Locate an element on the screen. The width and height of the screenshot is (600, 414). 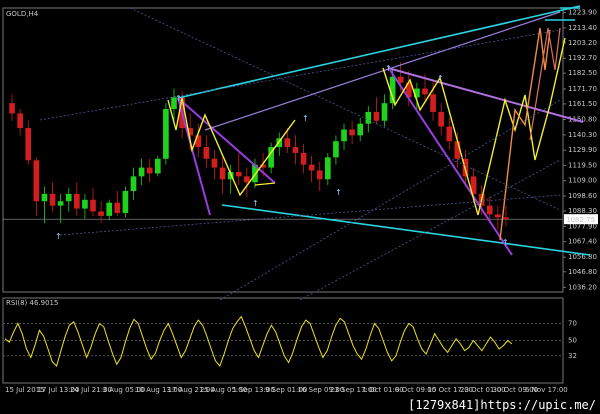
price-tick-label: 1223.90 is located at coordinates (582, 13).